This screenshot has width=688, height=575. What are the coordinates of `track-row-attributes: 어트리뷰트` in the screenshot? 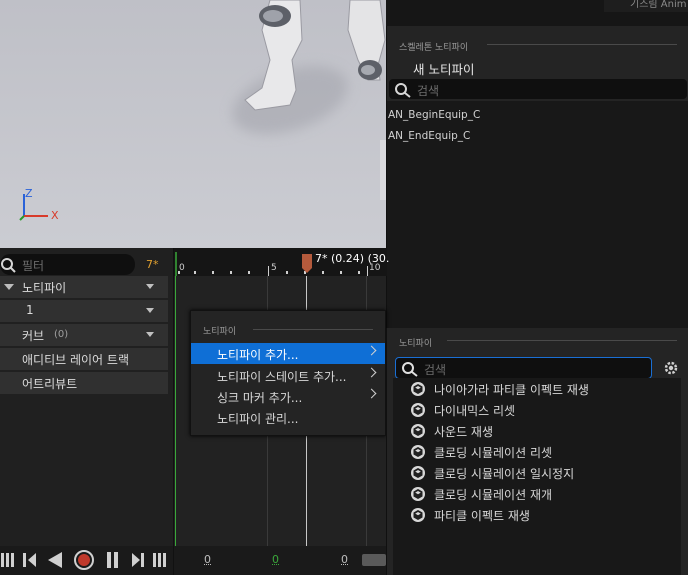 It's located at (84, 383).